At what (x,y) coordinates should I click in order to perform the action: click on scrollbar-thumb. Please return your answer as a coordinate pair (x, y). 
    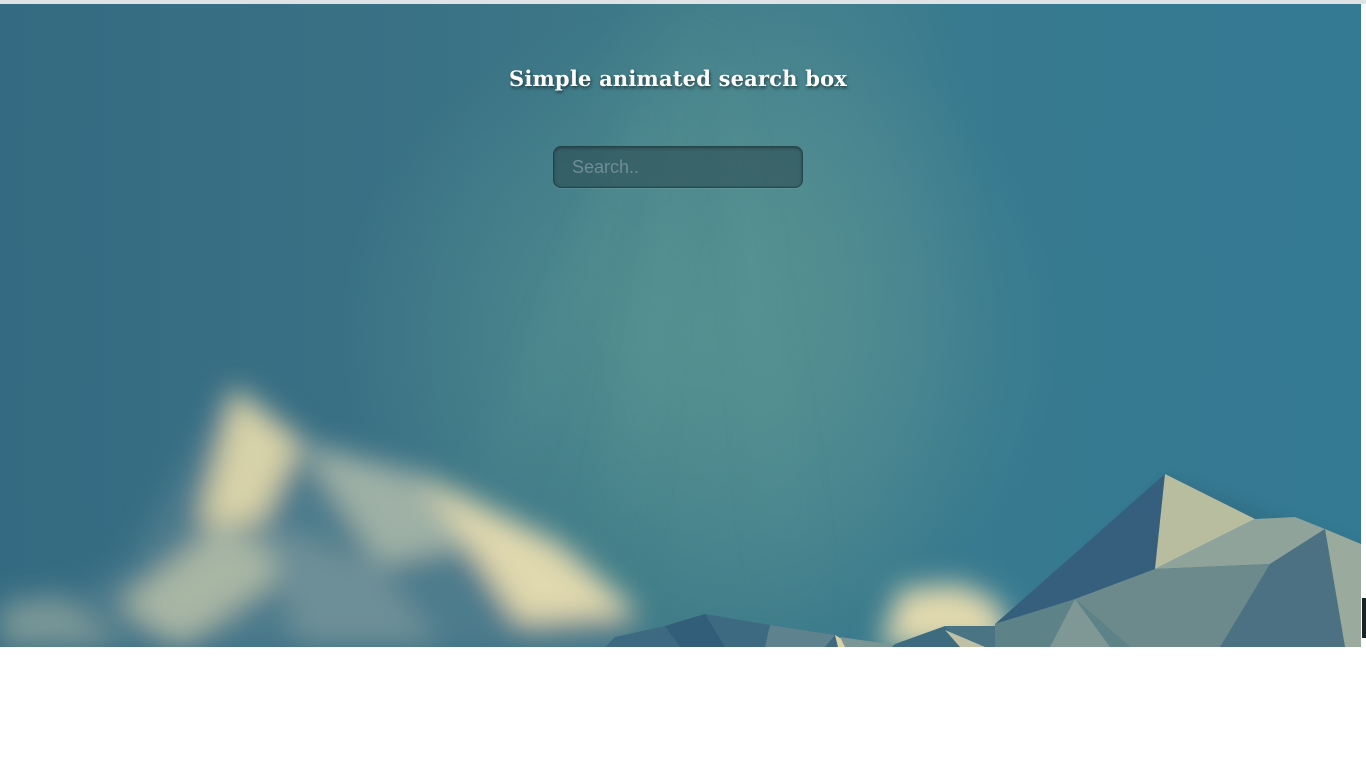
    Looking at the image, I should click on (1363, 618).